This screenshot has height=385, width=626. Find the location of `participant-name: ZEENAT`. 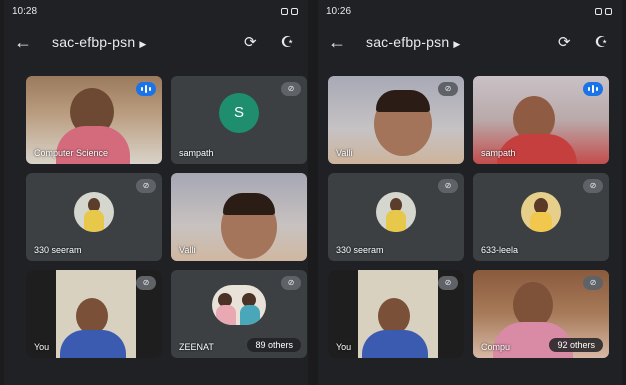

participant-name: ZEENAT is located at coordinates (196, 347).